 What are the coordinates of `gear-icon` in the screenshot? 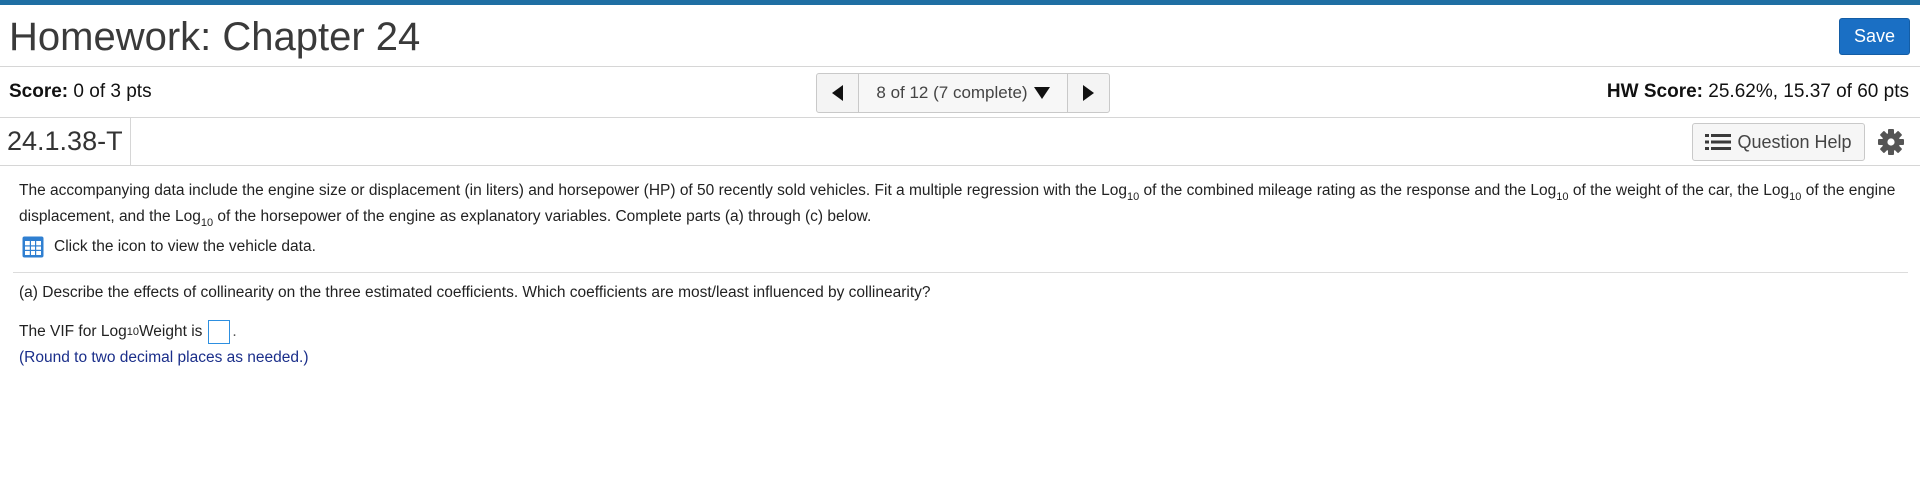 It's located at (1891, 142).